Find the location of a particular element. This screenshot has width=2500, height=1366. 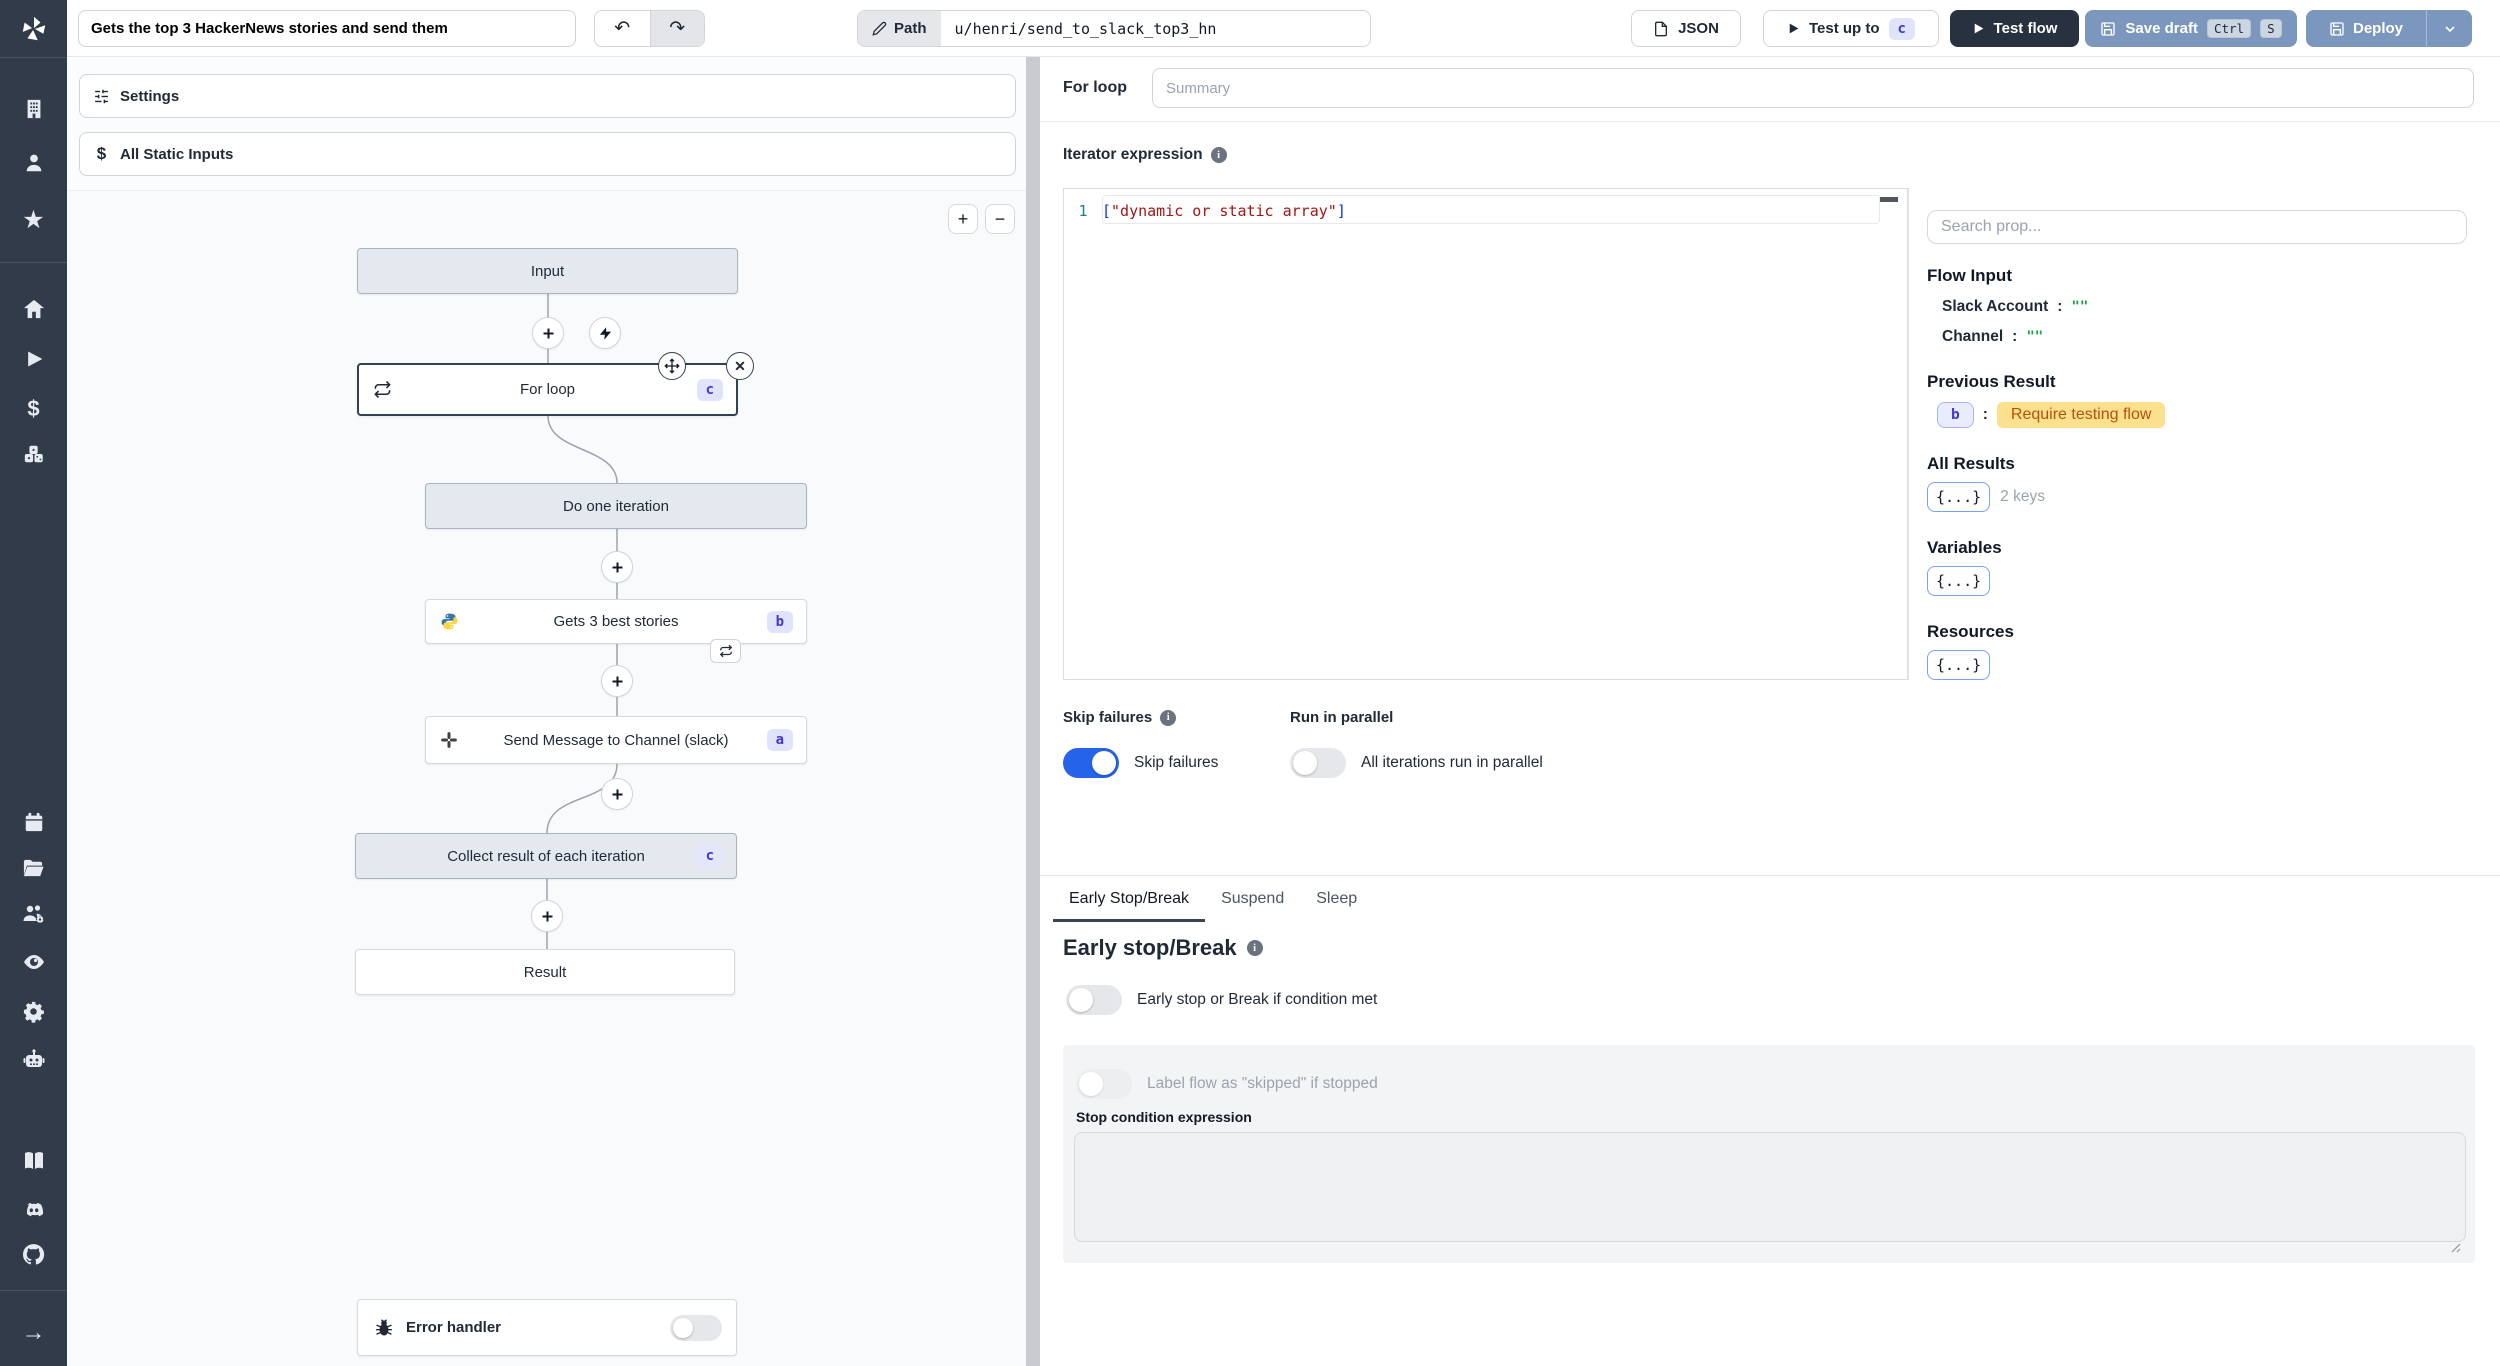

deploy-button: Deploy is located at coordinates (2366, 28).